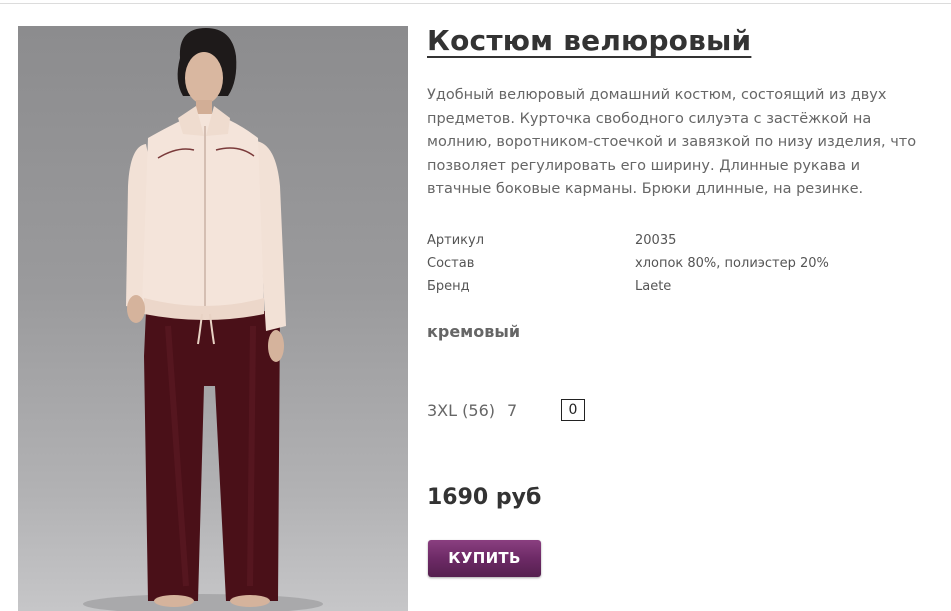 The width and height of the screenshot is (951, 611). What do you see at coordinates (506, 410) in the screenshot?
I see `size-row: 3XL (56) 7 0` at bounding box center [506, 410].